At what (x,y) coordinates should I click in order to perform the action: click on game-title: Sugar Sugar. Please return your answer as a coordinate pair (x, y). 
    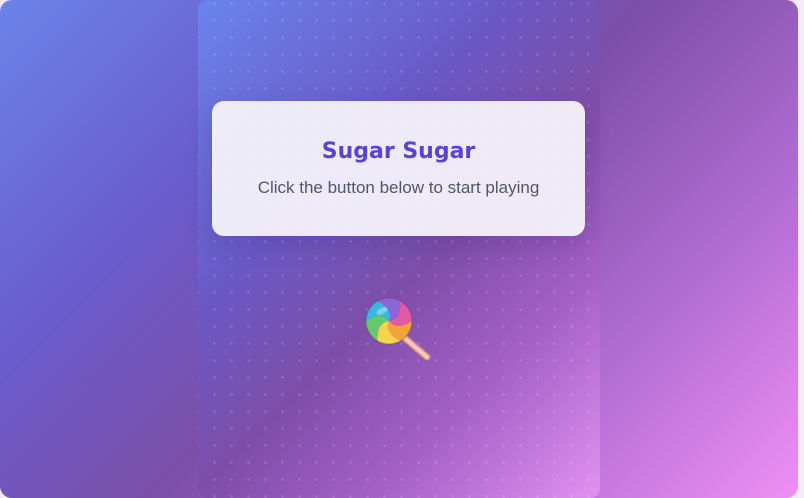
    Looking at the image, I should click on (398, 151).